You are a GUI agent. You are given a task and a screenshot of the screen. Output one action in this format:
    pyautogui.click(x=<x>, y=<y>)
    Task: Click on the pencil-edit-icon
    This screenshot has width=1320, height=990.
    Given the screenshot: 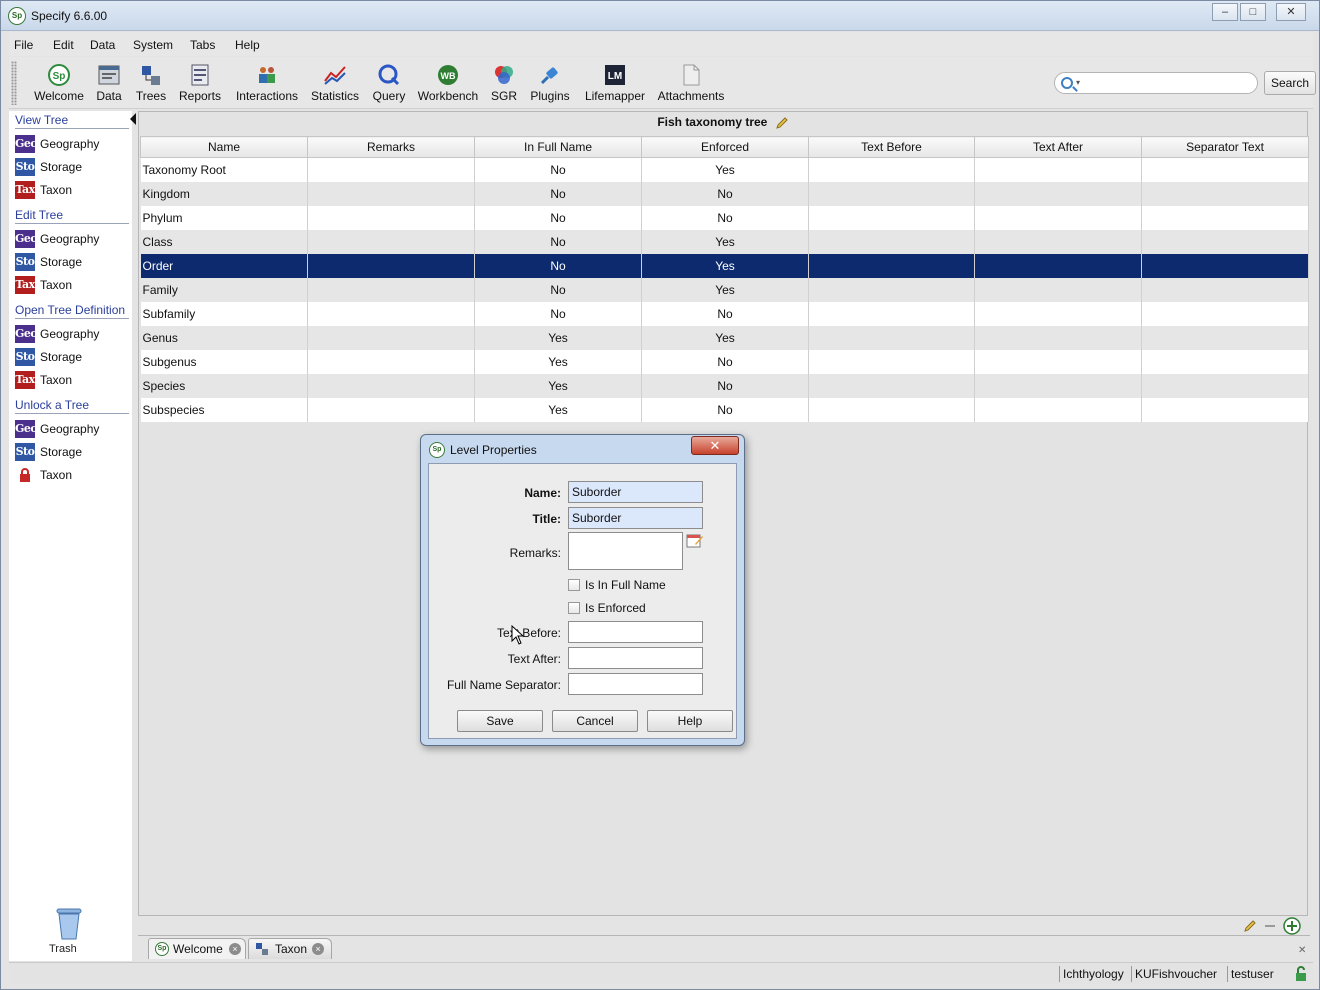 What is the action you would take?
    pyautogui.click(x=782, y=123)
    